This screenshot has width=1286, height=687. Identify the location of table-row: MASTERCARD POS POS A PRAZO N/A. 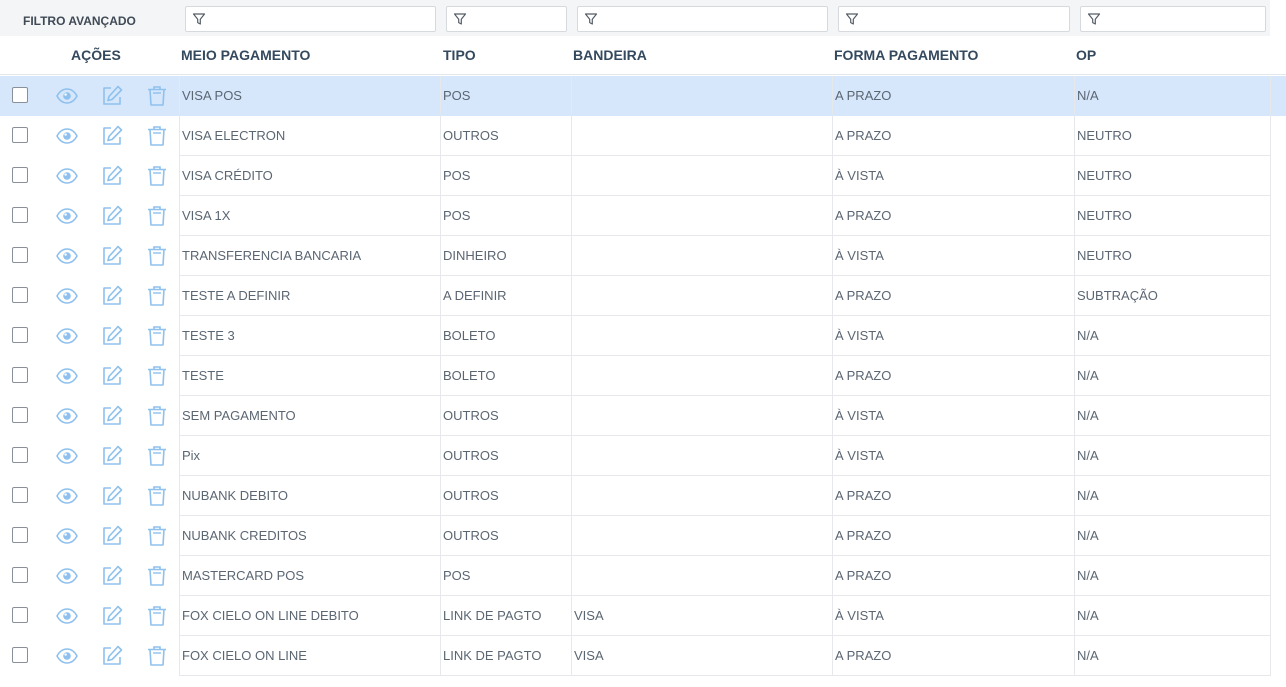
(643, 576).